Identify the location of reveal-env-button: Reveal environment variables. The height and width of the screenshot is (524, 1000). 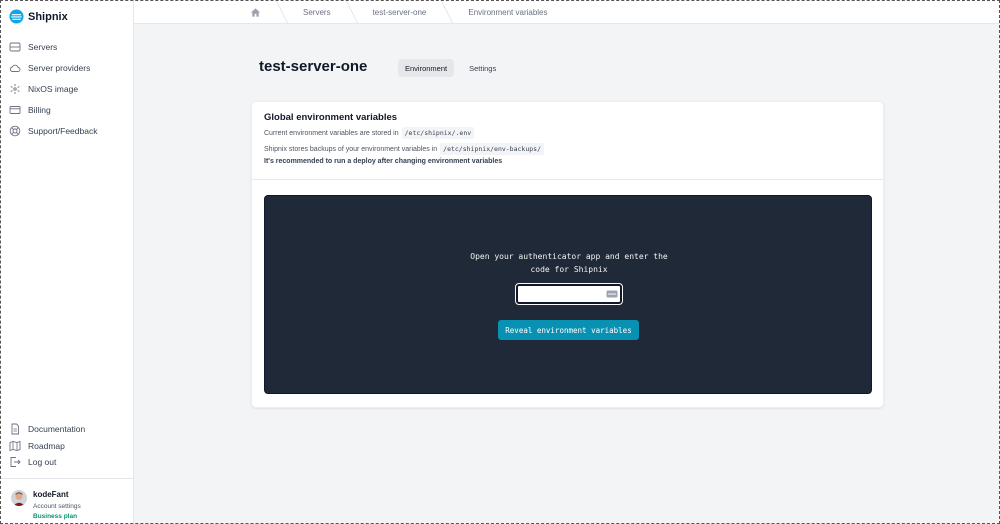
(568, 330).